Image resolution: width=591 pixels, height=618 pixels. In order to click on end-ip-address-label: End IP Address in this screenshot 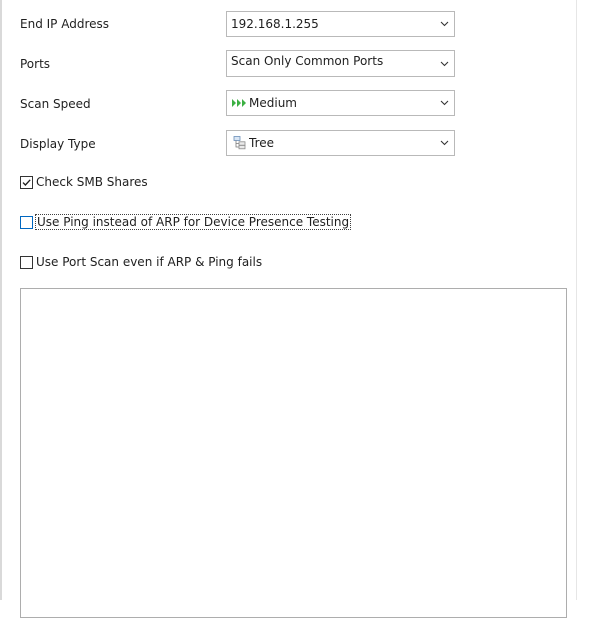, I will do `click(64, 24)`.